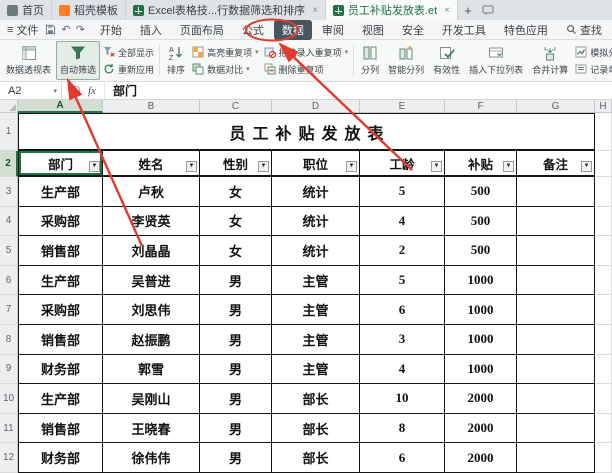 The image size is (612, 473). Describe the element at coordinates (603, 369) in the screenshot. I see `cell-H9` at that location.